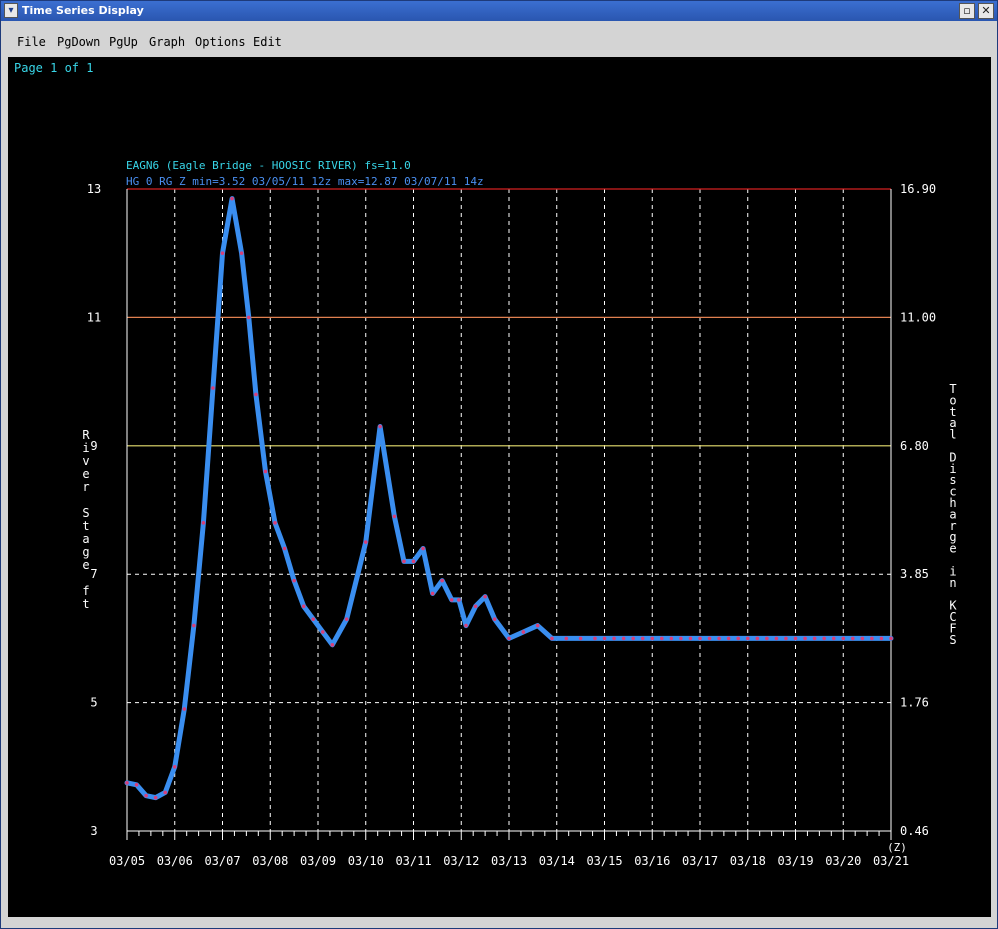 This screenshot has height=929, width=998. Describe the element at coordinates (93, 446) in the screenshot. I see `y-tick-label: 9` at that location.